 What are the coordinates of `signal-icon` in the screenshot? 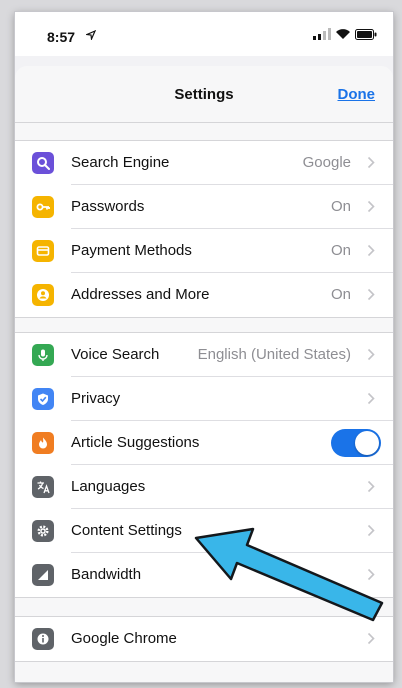 It's located at (43, 575).